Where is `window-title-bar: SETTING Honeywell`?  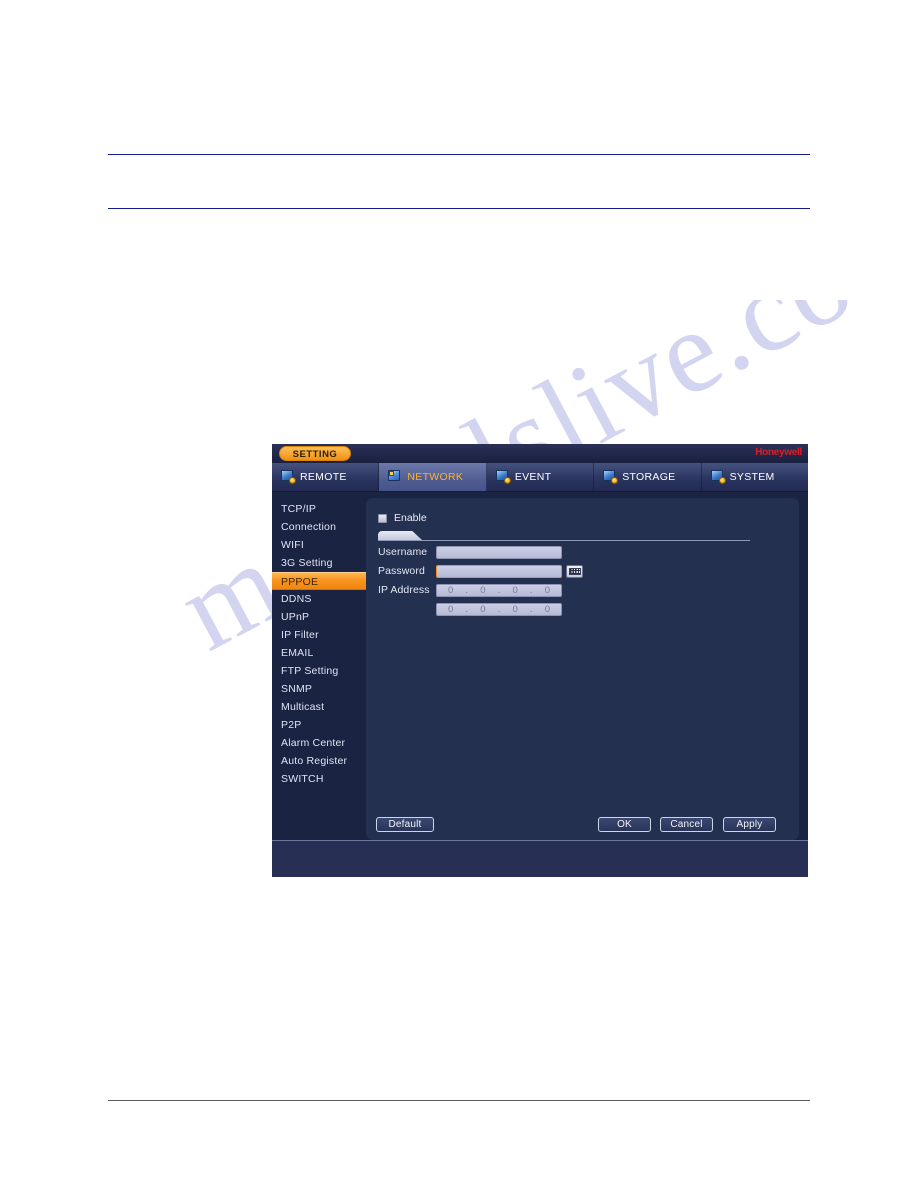 window-title-bar: SETTING Honeywell is located at coordinates (540, 453).